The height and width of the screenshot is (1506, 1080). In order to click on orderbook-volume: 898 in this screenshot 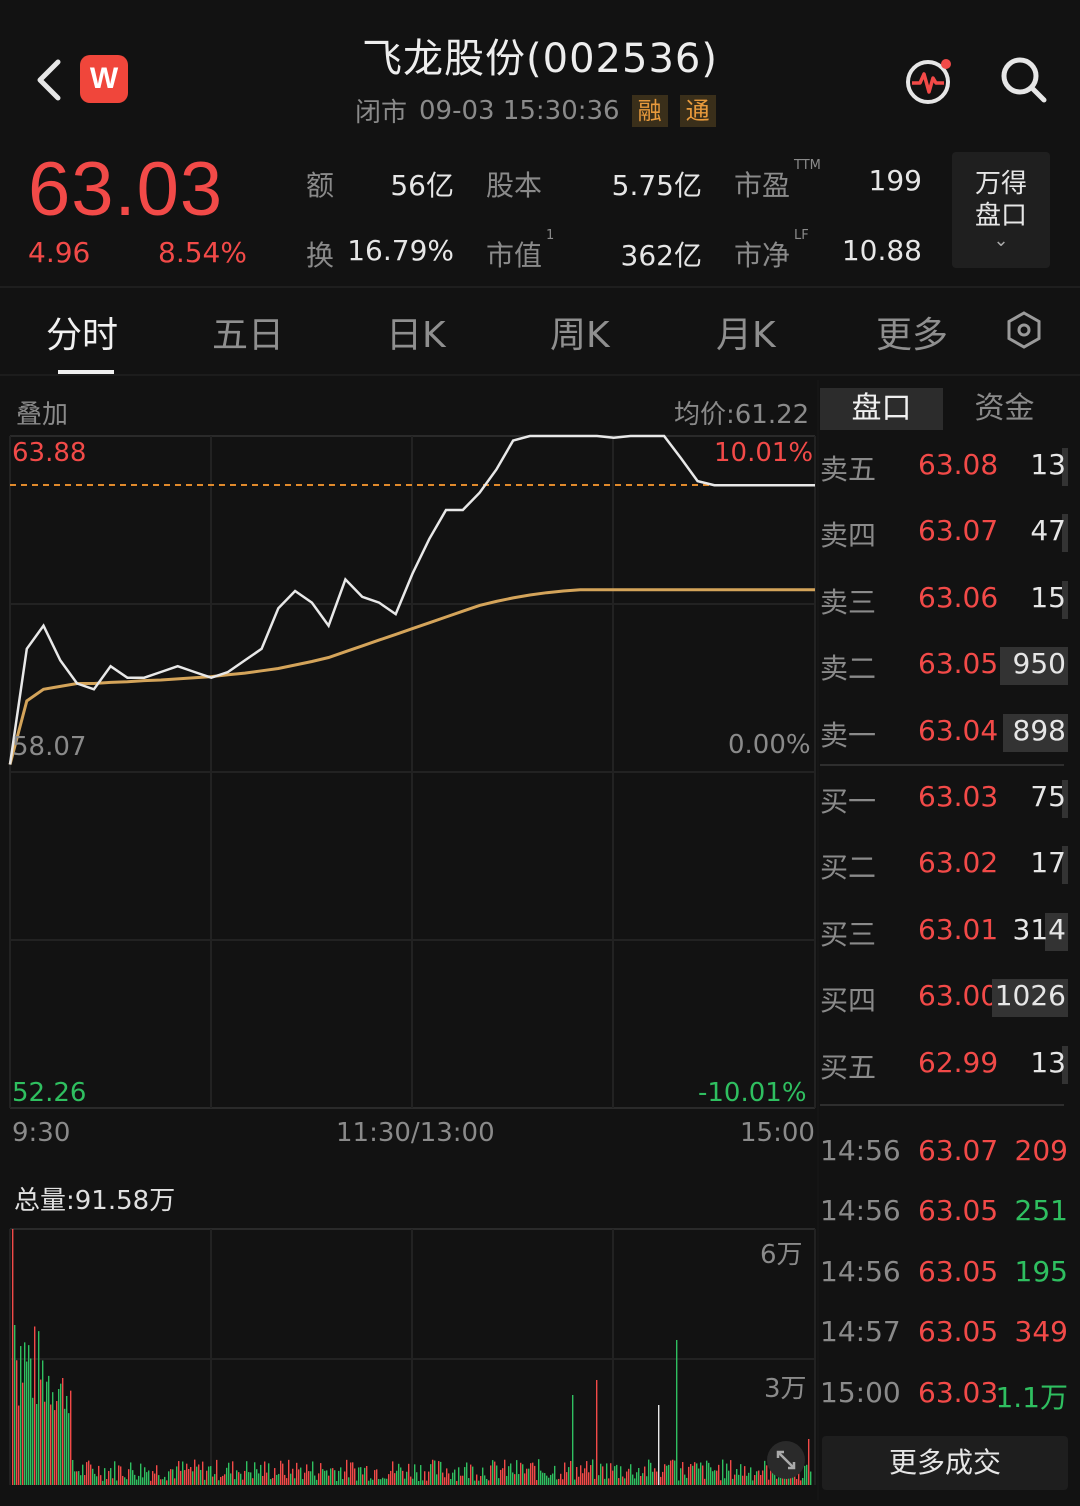, I will do `click(1039, 730)`.